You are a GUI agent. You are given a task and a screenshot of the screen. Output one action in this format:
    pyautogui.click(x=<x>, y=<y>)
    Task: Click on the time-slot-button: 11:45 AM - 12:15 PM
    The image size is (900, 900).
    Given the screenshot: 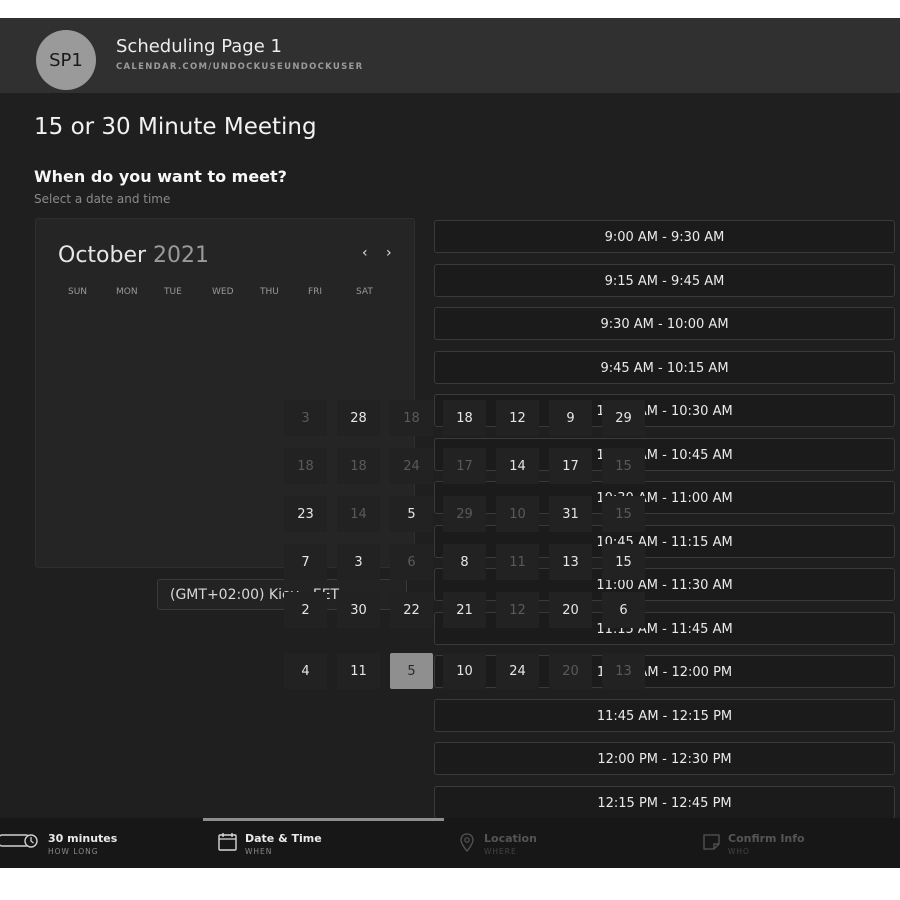 What is the action you would take?
    pyautogui.click(x=664, y=715)
    